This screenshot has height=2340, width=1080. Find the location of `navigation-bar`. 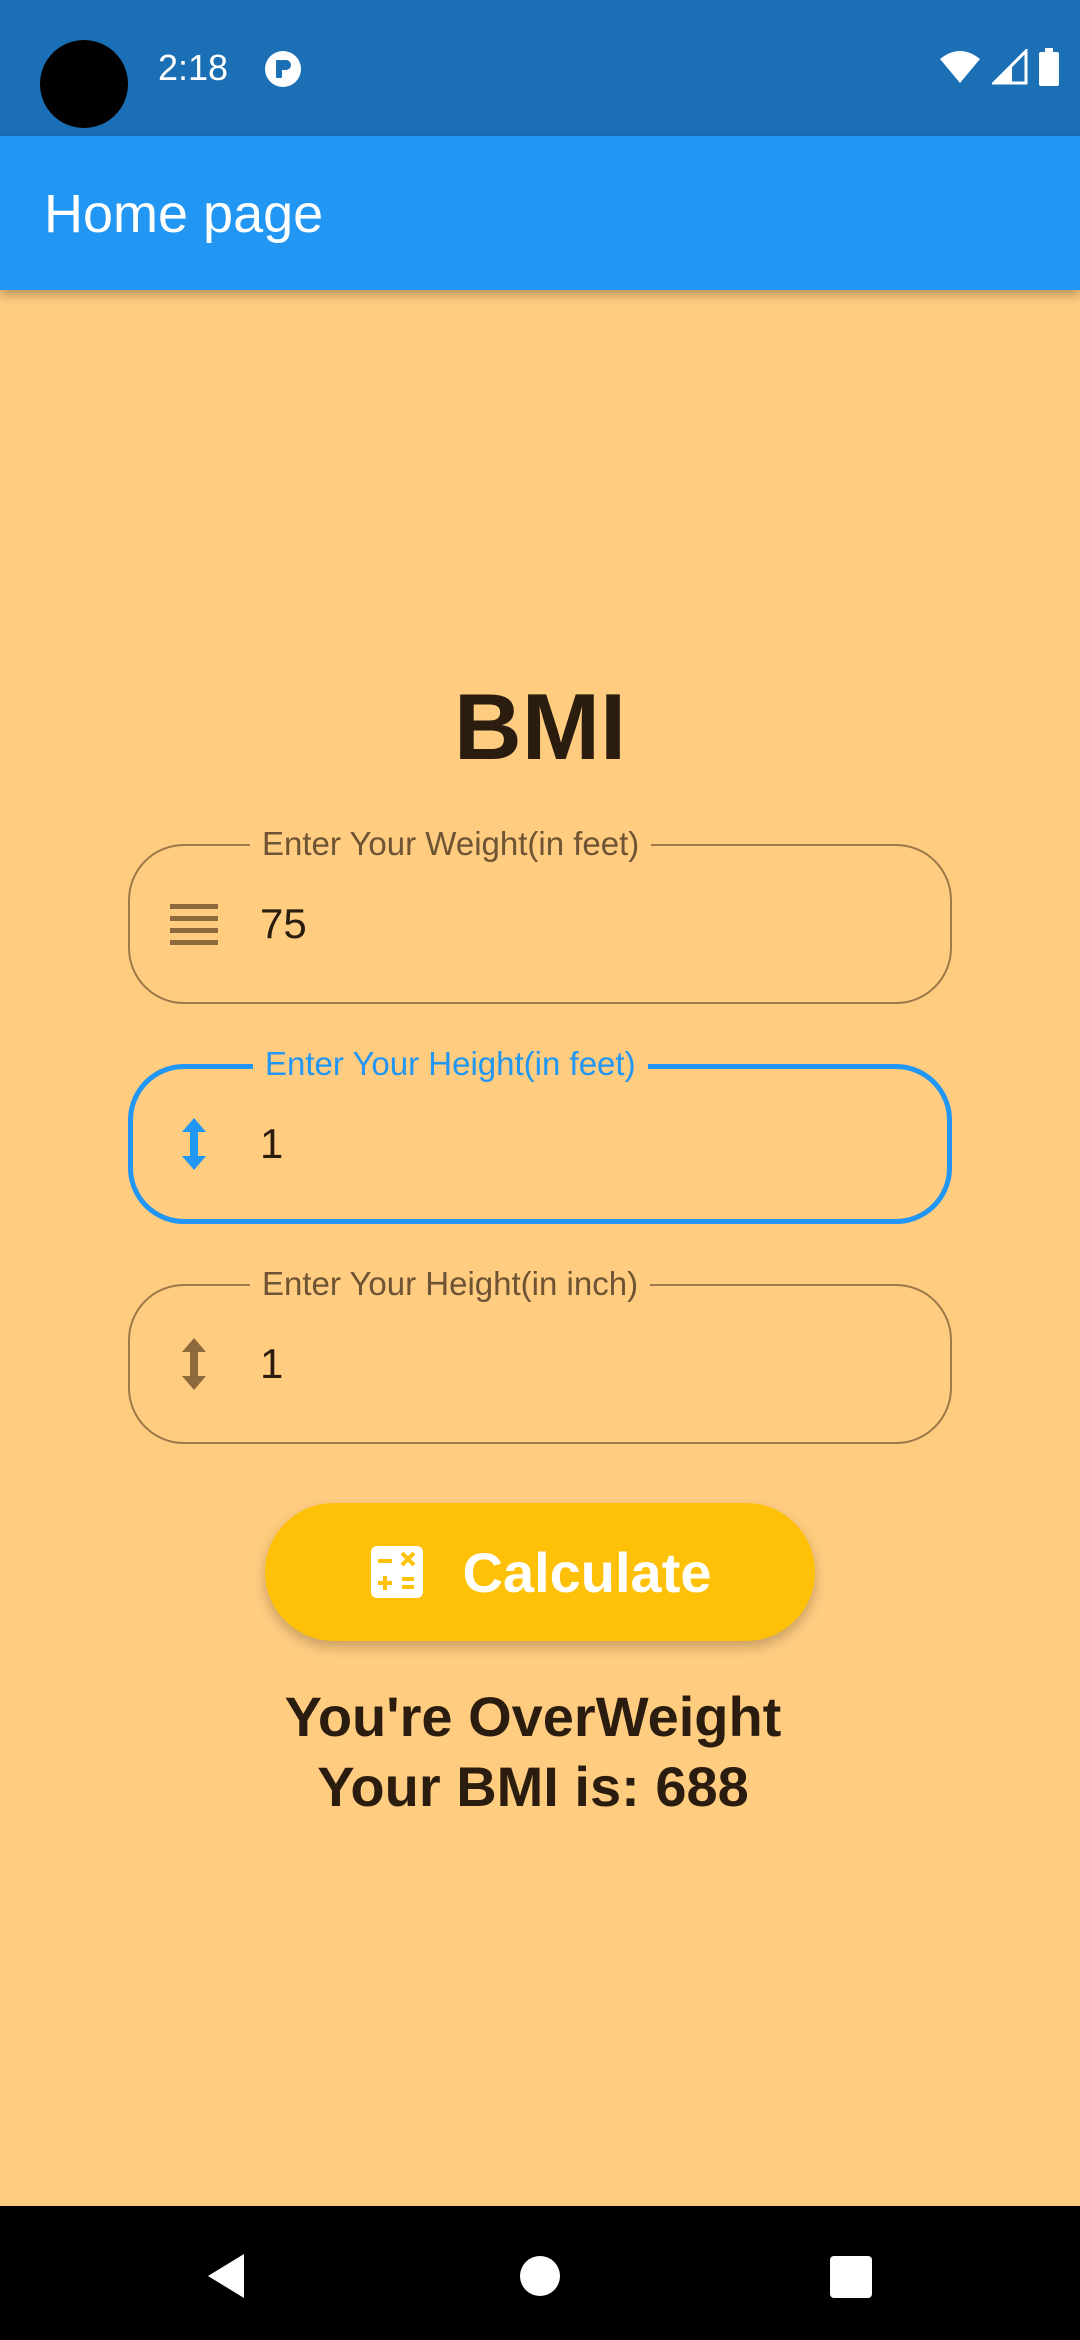

navigation-bar is located at coordinates (540, 2273).